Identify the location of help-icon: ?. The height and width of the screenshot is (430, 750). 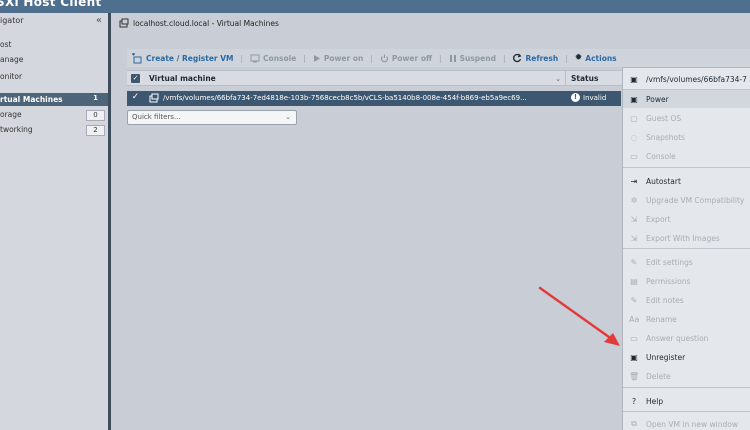
(634, 401).